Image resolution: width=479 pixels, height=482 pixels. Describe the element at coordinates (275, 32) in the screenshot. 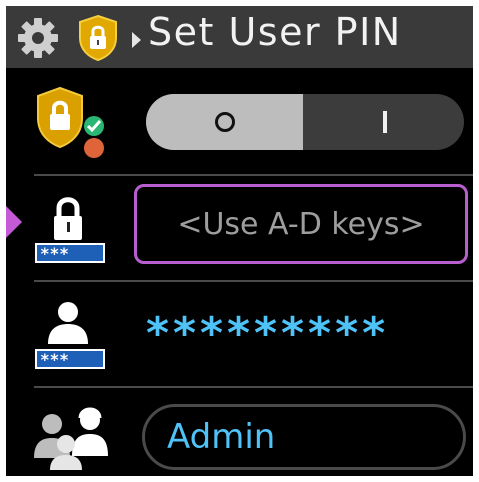

I see `page-title: Set User PIN` at that location.